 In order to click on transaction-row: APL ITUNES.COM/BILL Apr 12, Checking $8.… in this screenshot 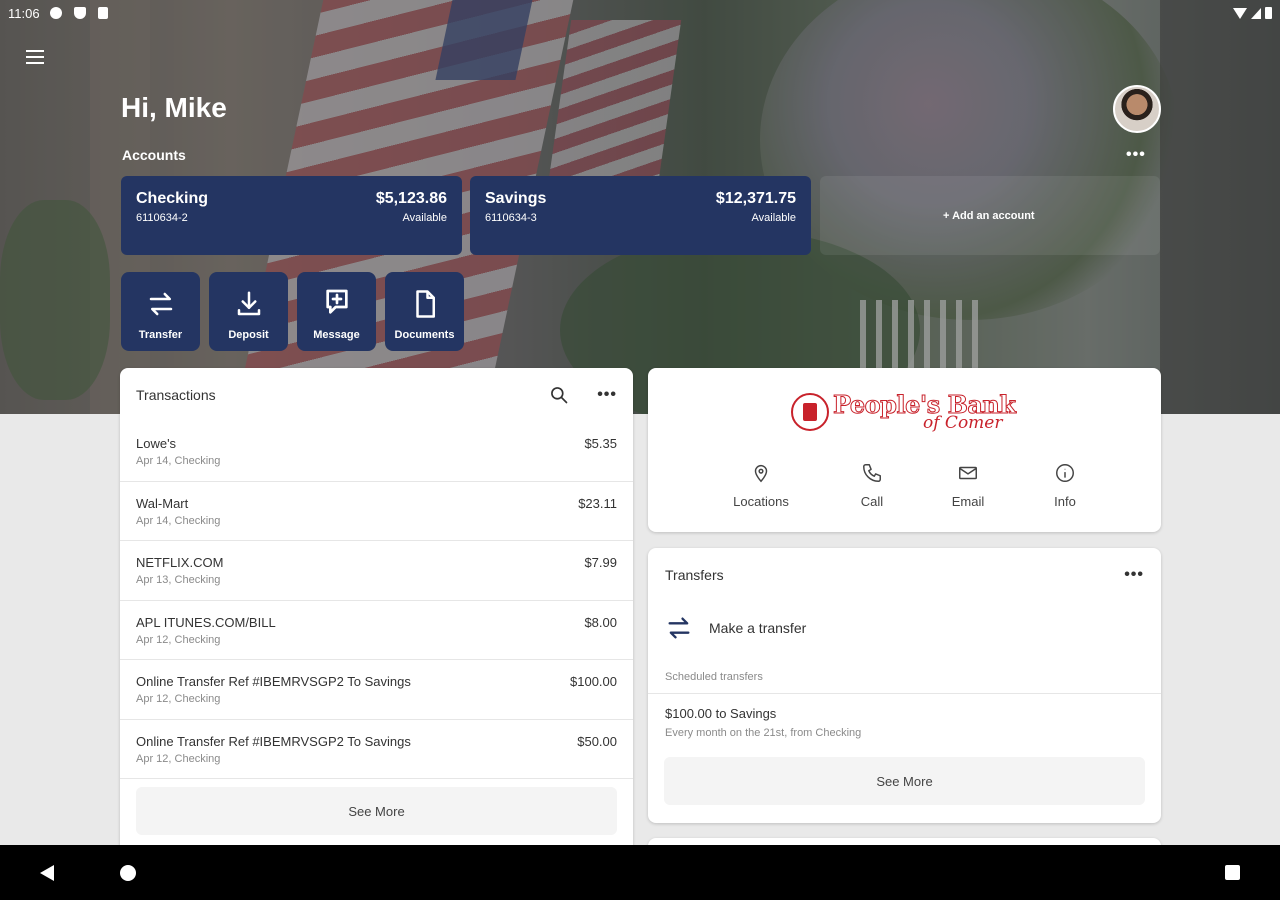, I will do `click(376, 630)`.